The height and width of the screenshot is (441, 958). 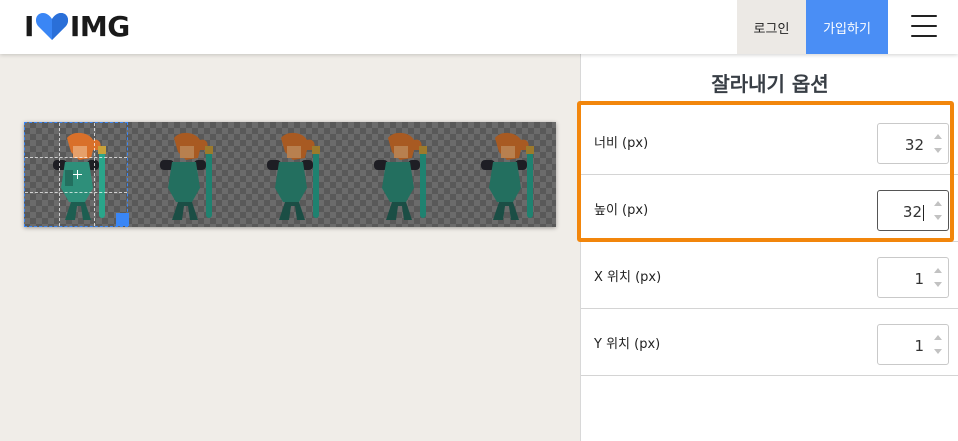 What do you see at coordinates (769, 208) in the screenshot?
I see `height-row: 높이 (px) 32` at bounding box center [769, 208].